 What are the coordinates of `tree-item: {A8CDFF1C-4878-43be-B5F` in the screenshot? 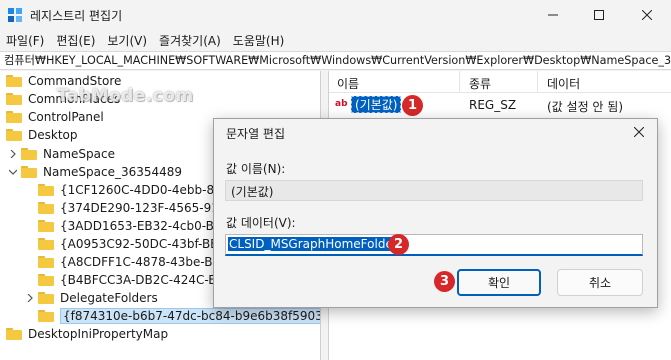 It's located at (132, 262).